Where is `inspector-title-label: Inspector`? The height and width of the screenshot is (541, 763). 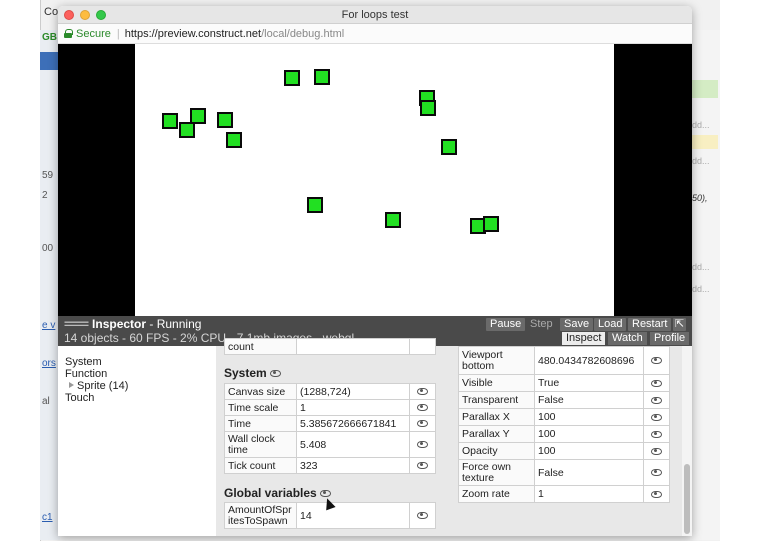
inspector-title-label: Inspector is located at coordinates (119, 324).